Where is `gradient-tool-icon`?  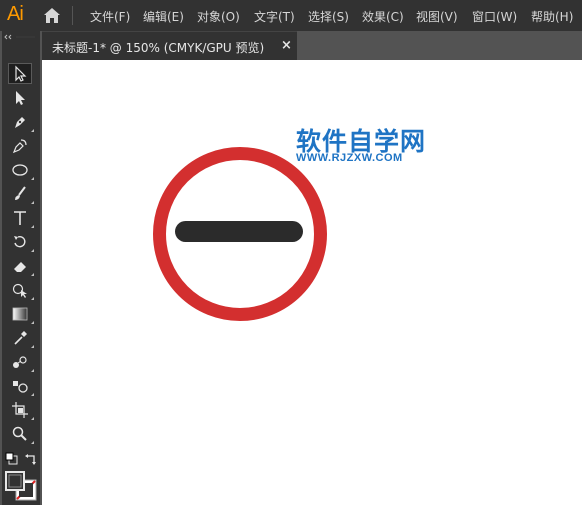 gradient-tool-icon is located at coordinates (20, 313).